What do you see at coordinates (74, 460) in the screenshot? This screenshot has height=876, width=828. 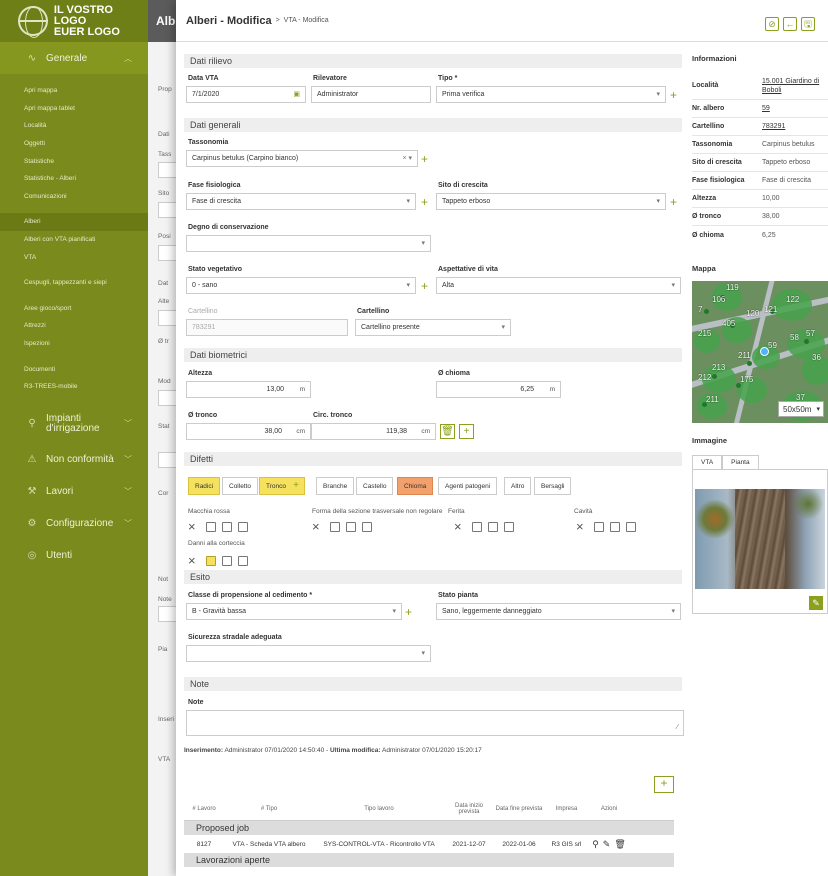 I see `sidebar-section-nonconf: ⚠ Non conformità ﹀` at bounding box center [74, 460].